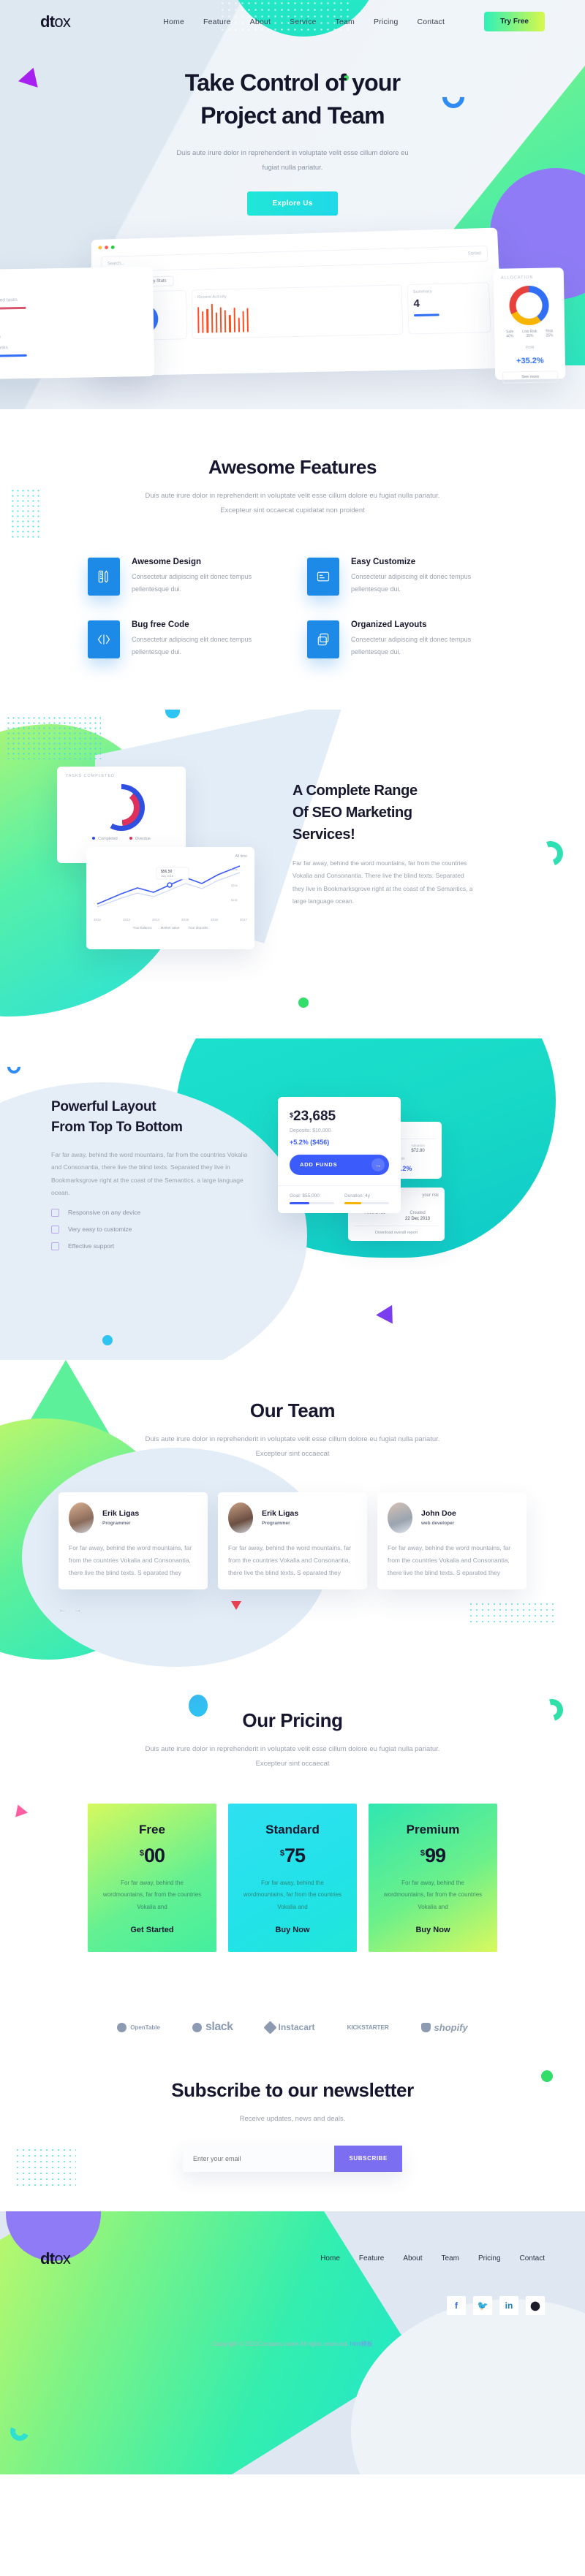 This screenshot has width=585, height=2576. Describe the element at coordinates (292, 204) in the screenshot. I see `explore-us-button: Explore Us` at that location.